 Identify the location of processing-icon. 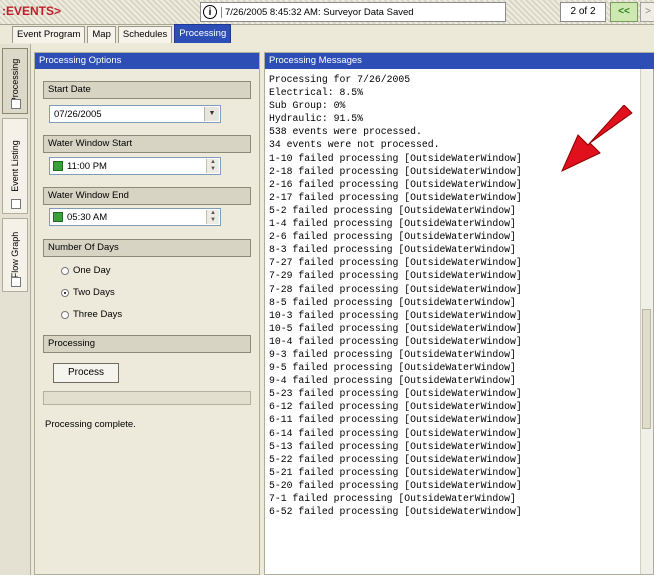
(16, 104).